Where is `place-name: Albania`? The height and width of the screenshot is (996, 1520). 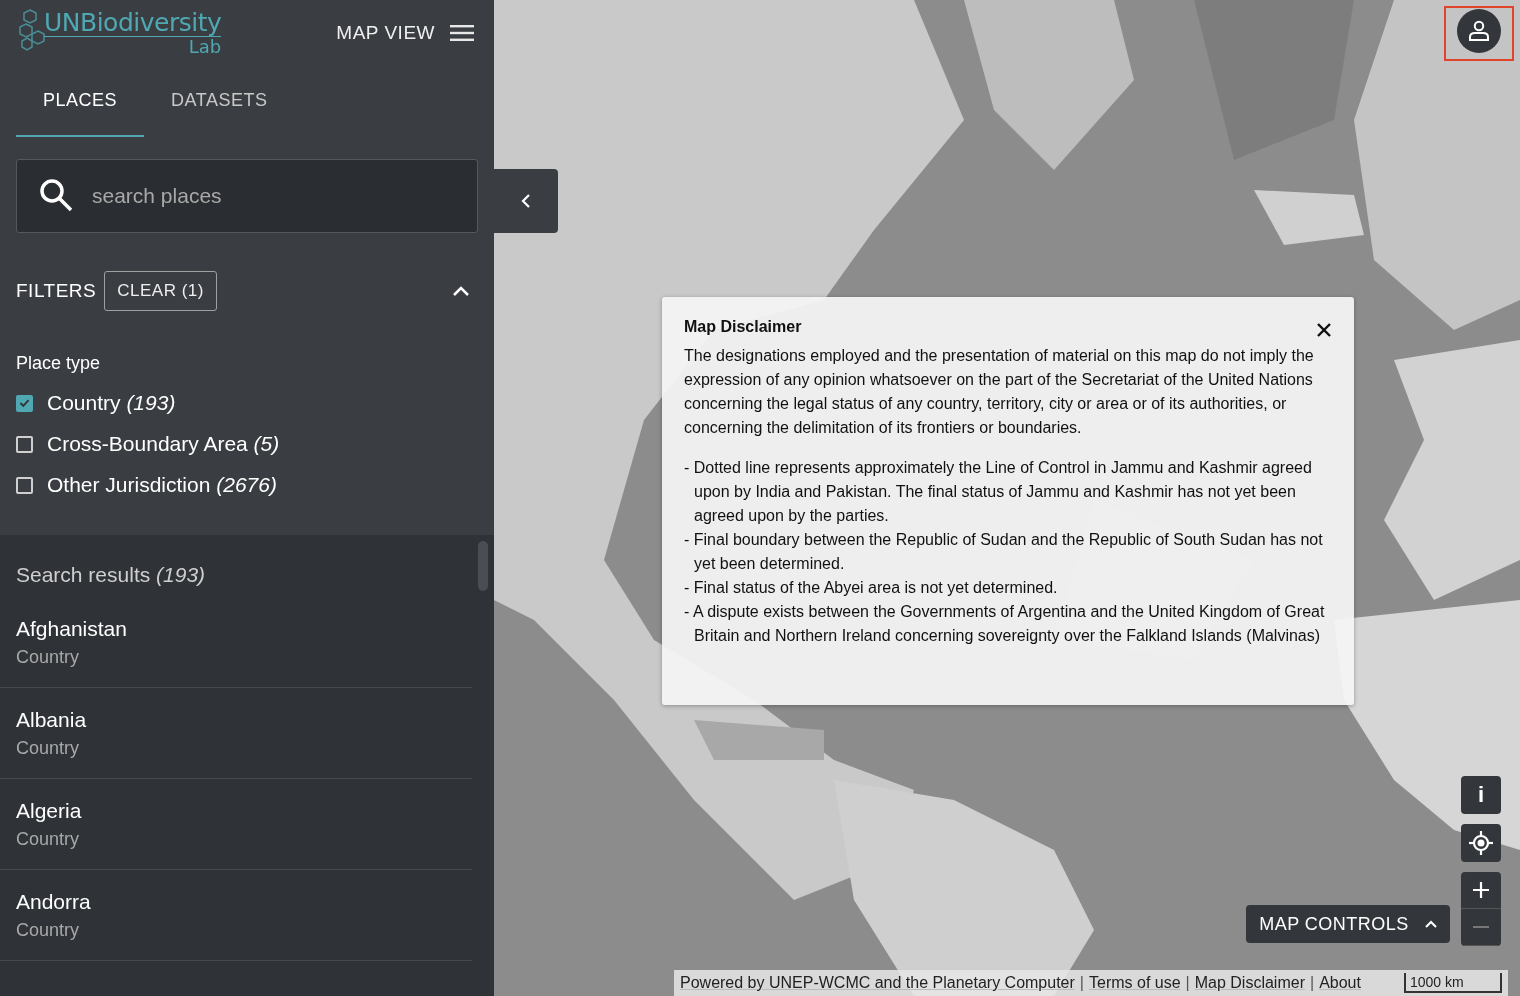
place-name: Albania is located at coordinates (52, 720).